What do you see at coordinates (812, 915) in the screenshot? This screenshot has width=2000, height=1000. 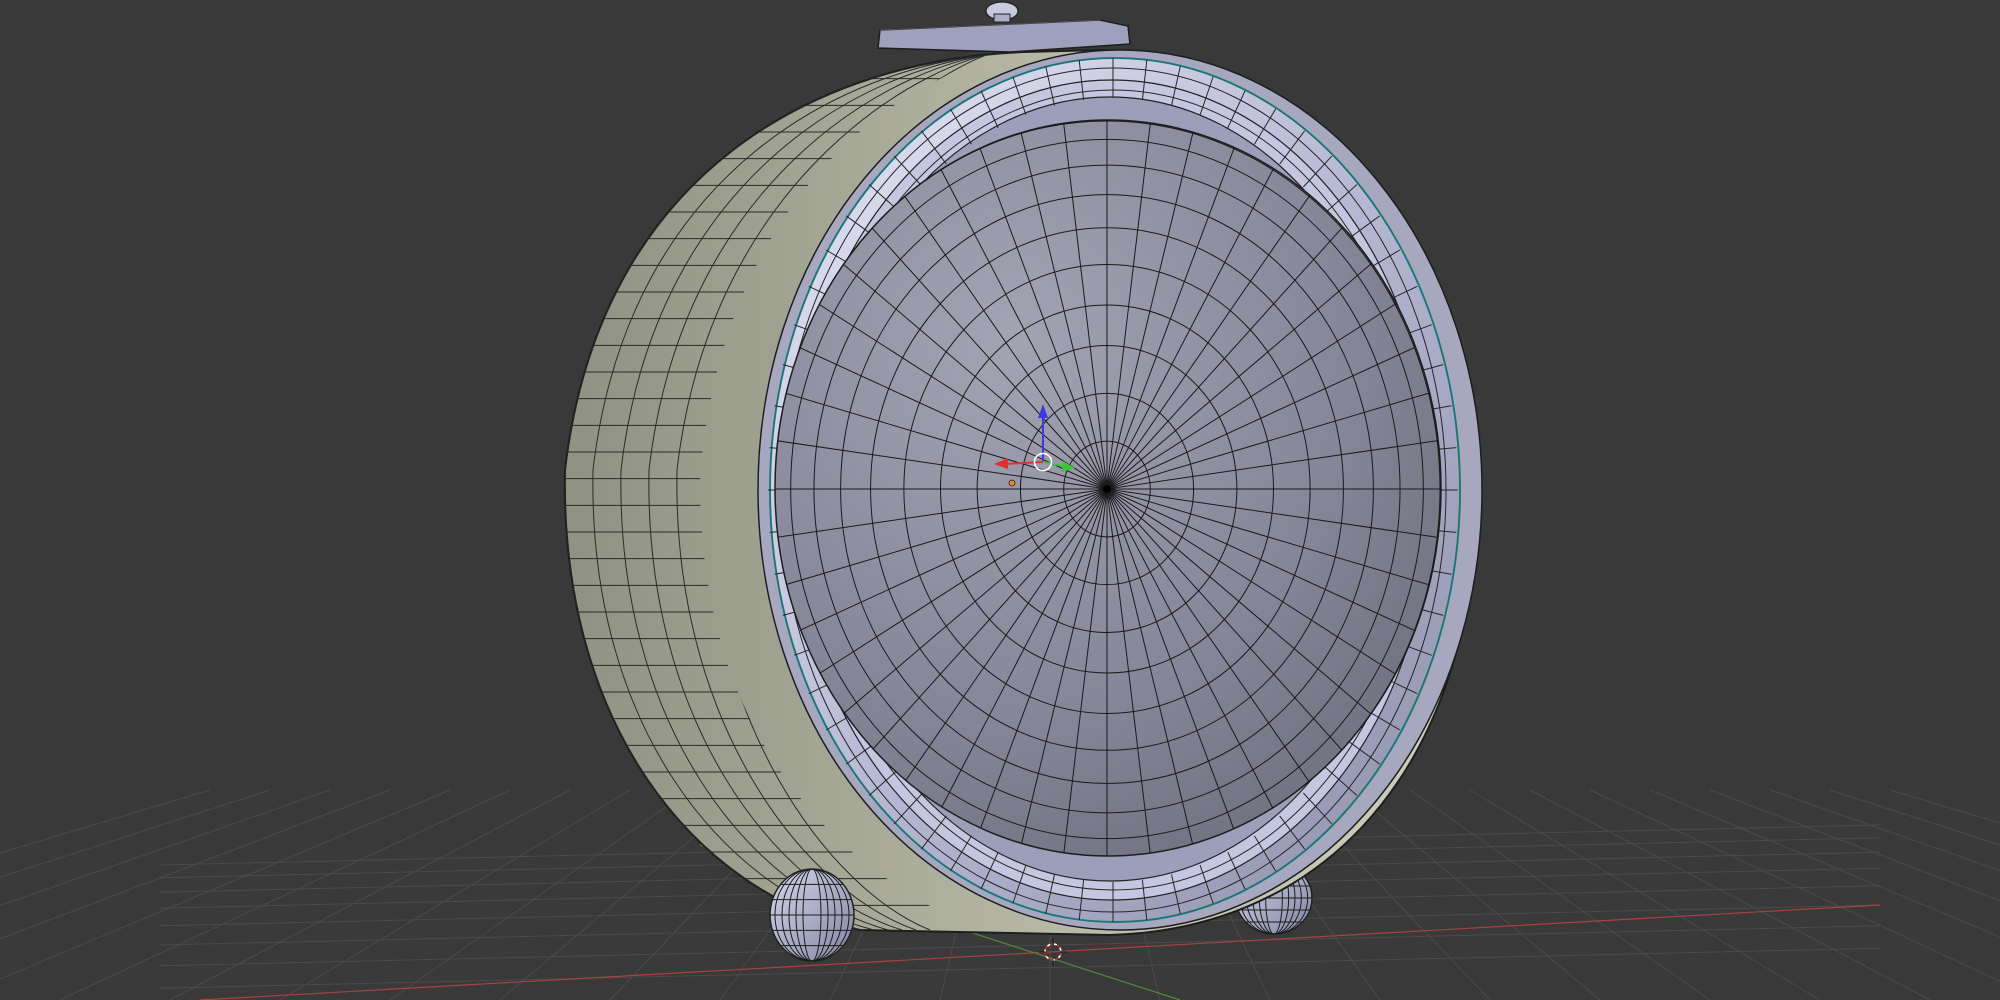 I see `clock-leg-left` at bounding box center [812, 915].